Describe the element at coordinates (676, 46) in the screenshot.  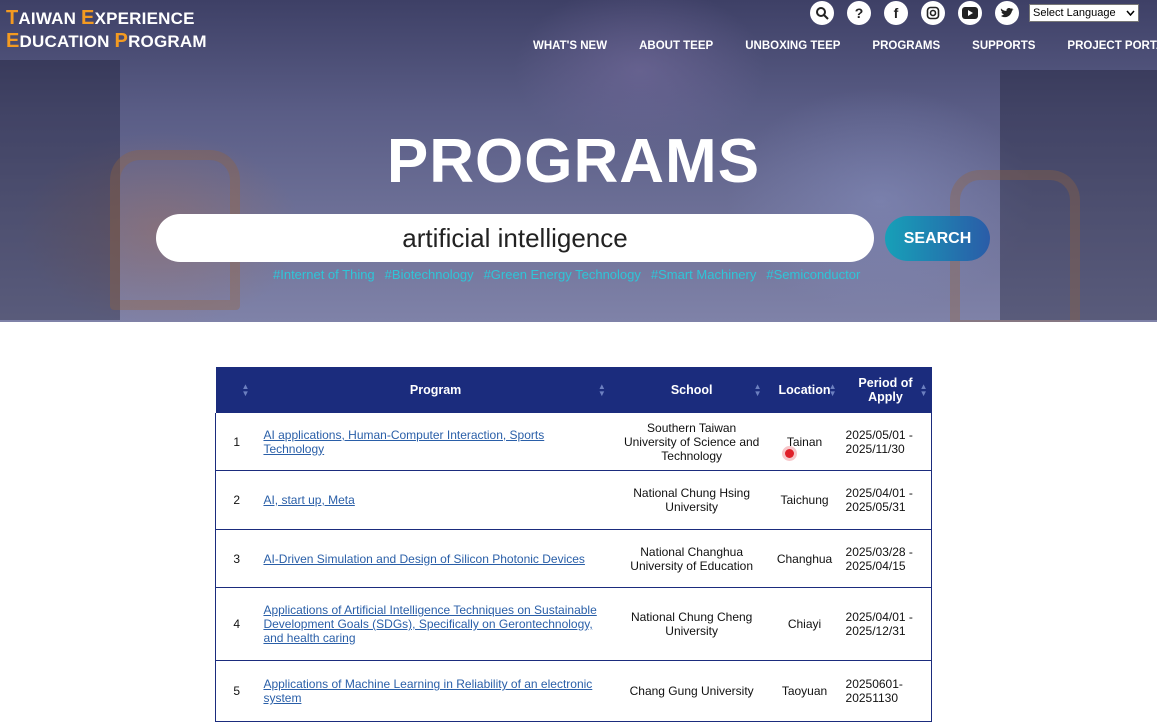
I see `nav-about-teep: ABOUT TEEP` at that location.